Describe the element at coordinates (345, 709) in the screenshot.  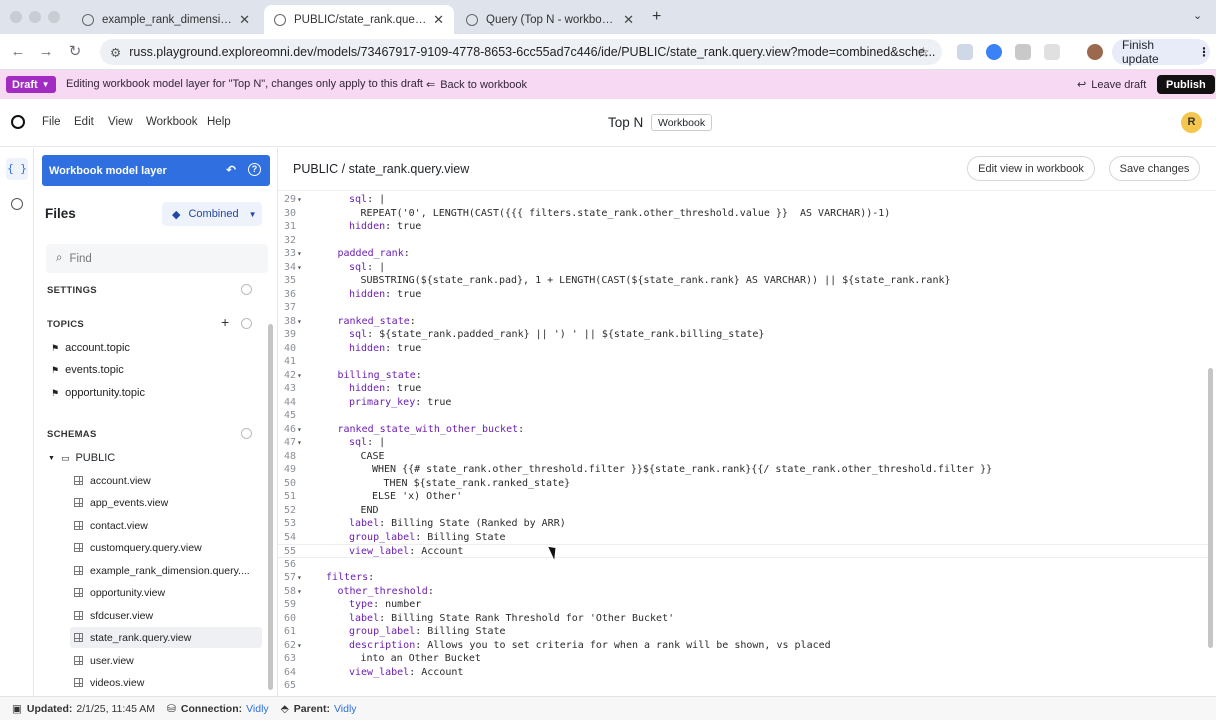
I see `parent-link: Vidly` at that location.